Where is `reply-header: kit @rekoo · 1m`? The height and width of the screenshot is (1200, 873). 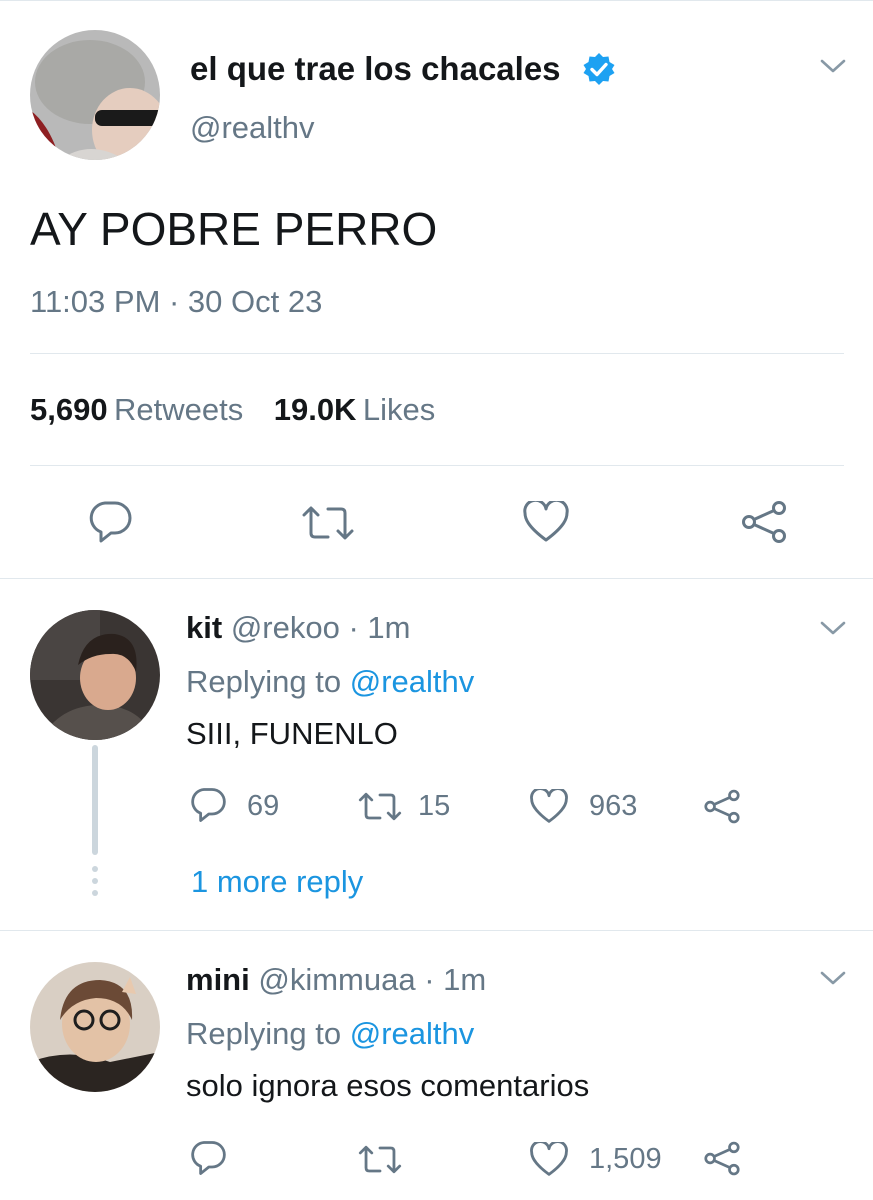
reply-header: kit @rekoo · 1m is located at coordinates (298, 628).